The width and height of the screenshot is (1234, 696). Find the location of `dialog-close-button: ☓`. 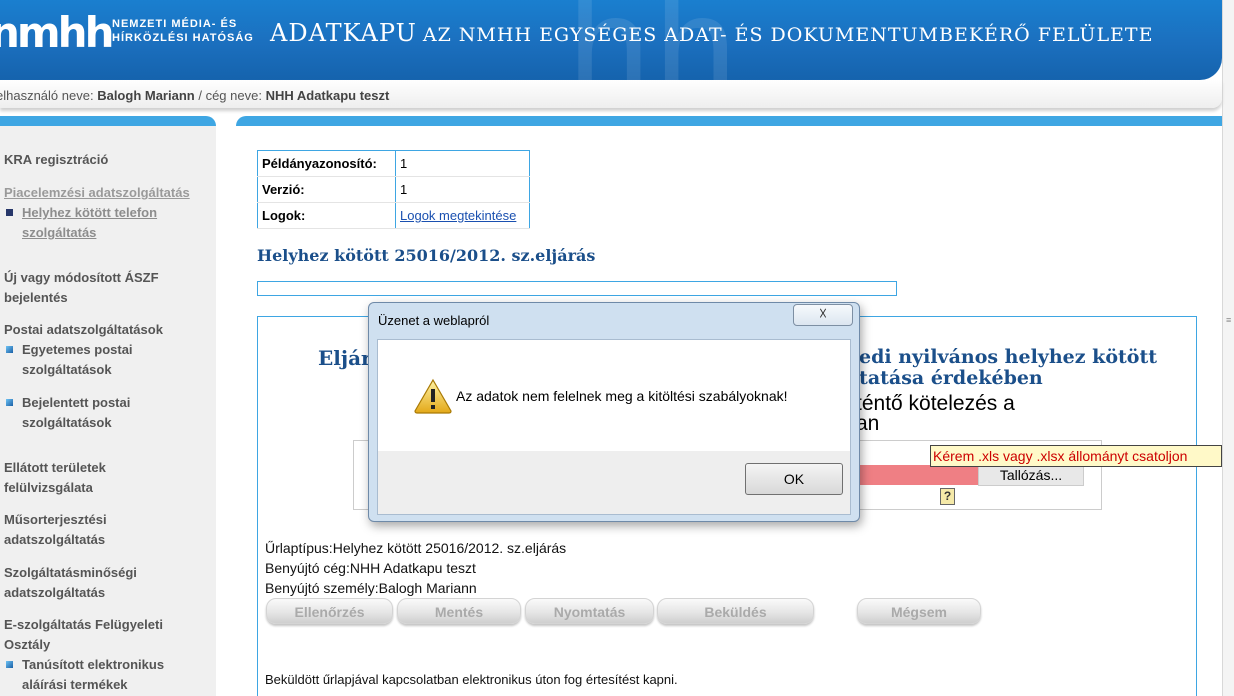

dialog-close-button: ☓ is located at coordinates (823, 315).